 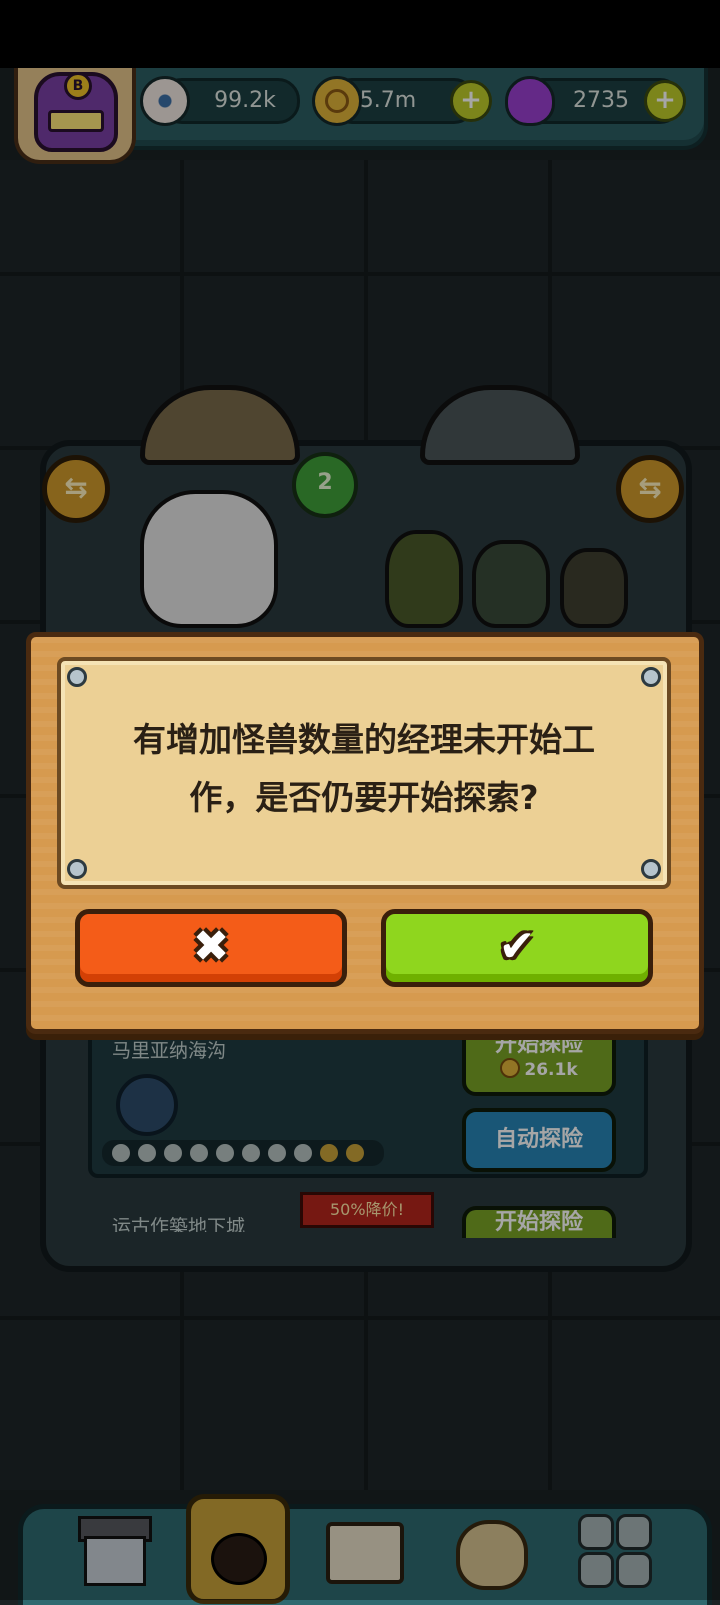 I want to click on confirm-button: ✔, so click(x=517, y=948).